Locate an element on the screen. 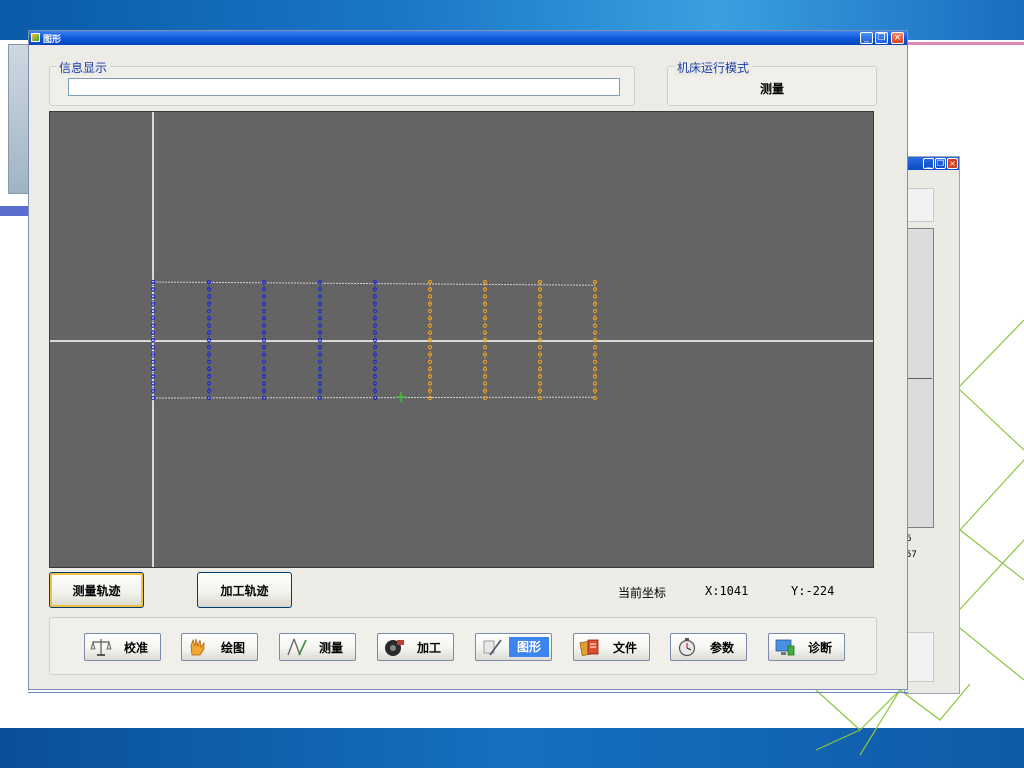  nav-file-button: 文件 is located at coordinates (611, 647).